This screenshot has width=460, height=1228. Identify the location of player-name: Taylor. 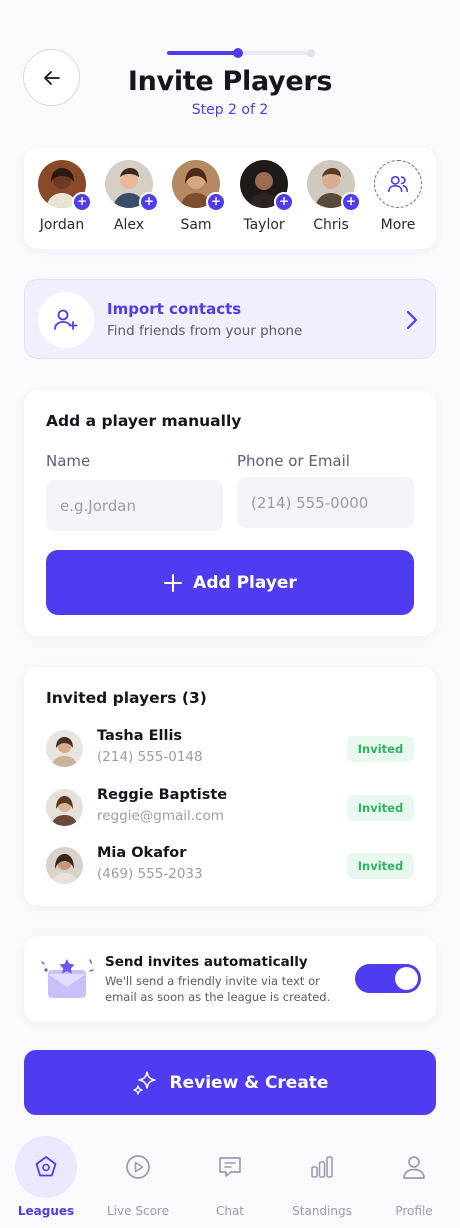
(264, 225).